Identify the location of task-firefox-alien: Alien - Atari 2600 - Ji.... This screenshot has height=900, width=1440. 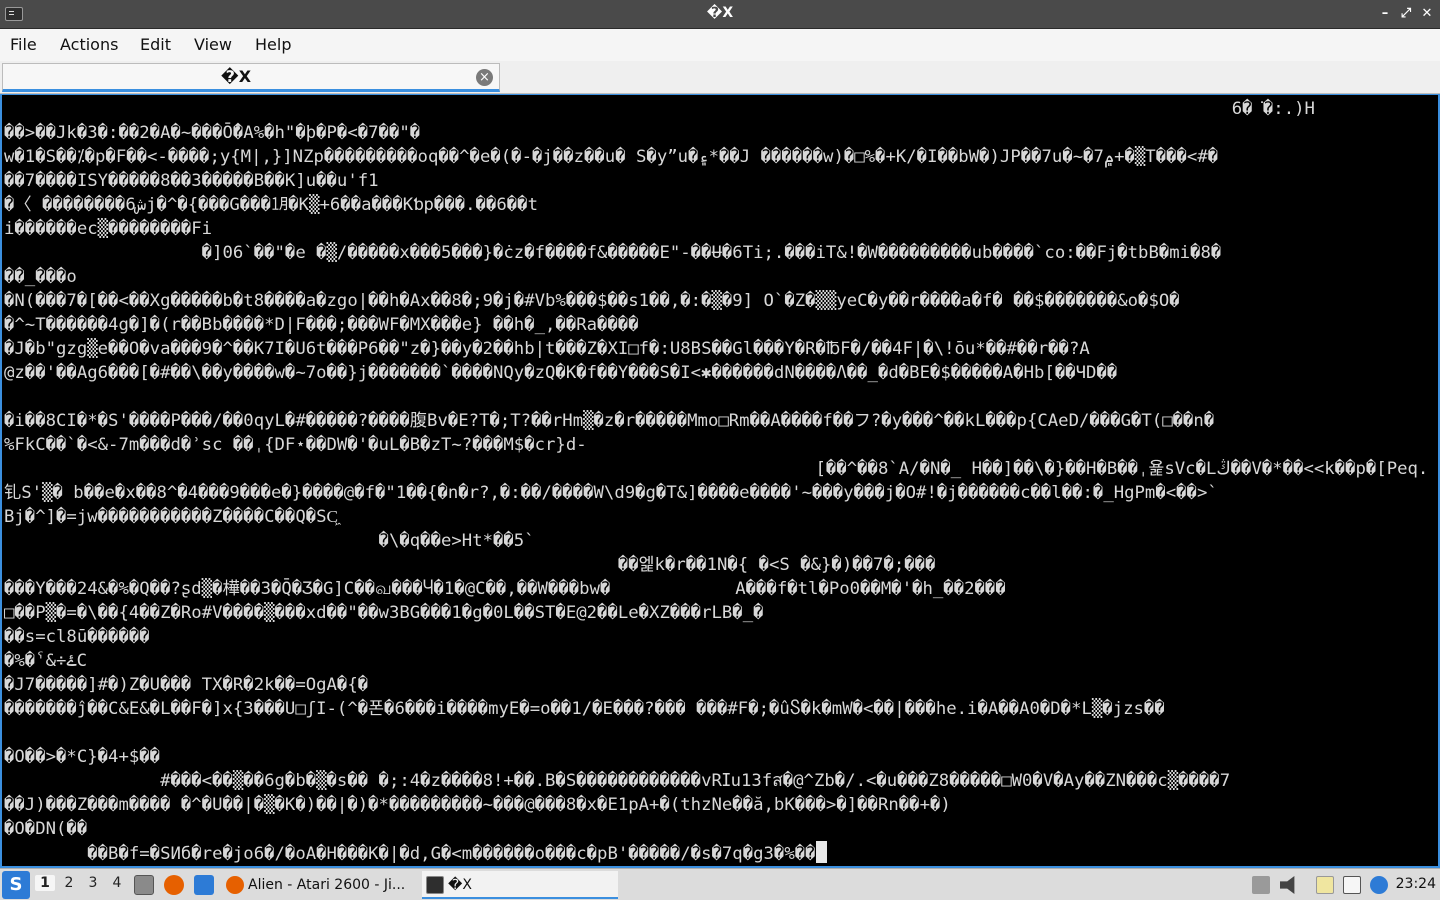
(320, 885).